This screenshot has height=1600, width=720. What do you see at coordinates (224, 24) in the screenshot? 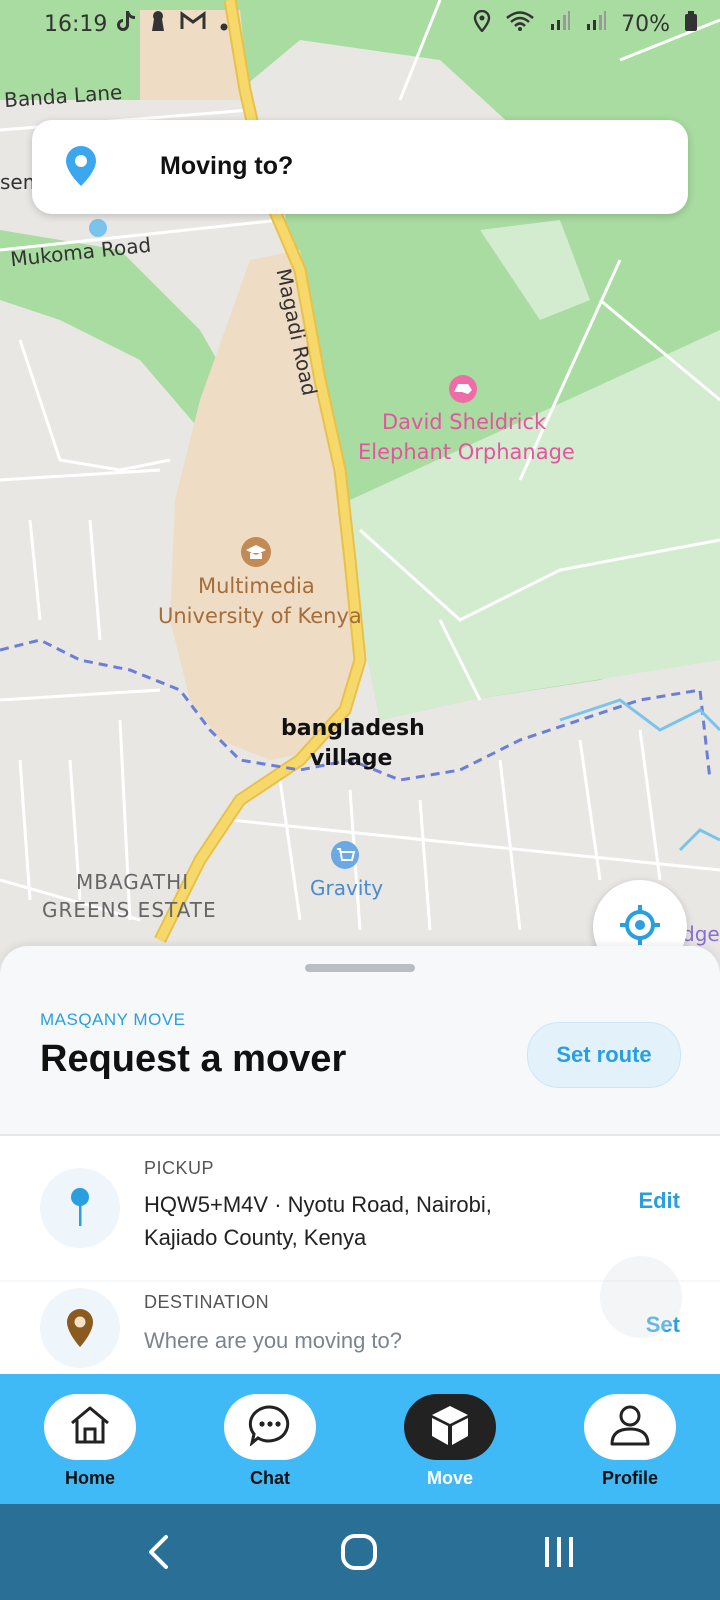
I see `dot-icon` at bounding box center [224, 24].